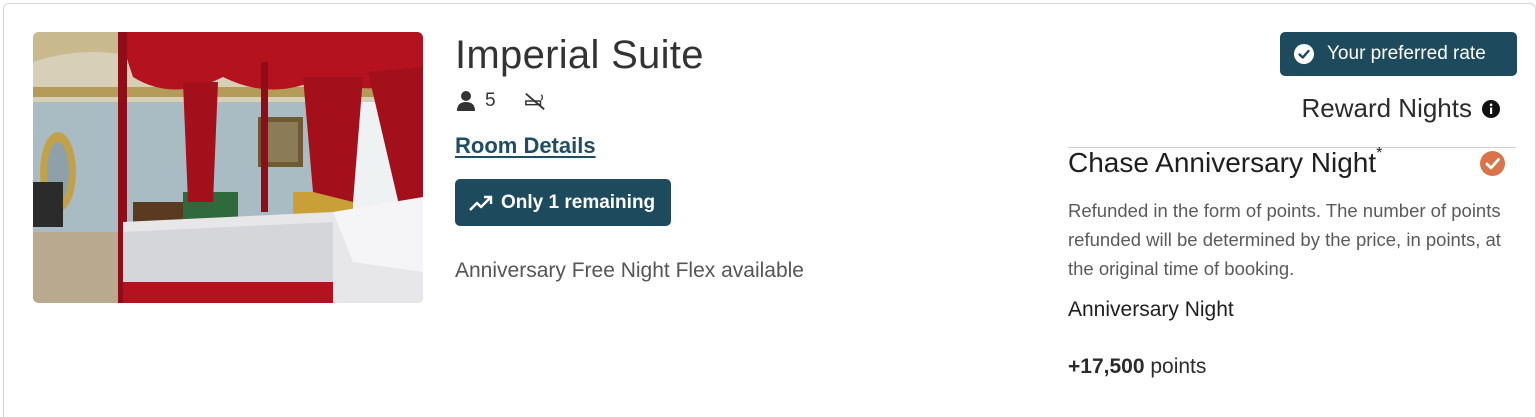 This screenshot has height=417, width=1536. What do you see at coordinates (1178, 366) in the screenshot?
I see `price-unit: points` at bounding box center [1178, 366].